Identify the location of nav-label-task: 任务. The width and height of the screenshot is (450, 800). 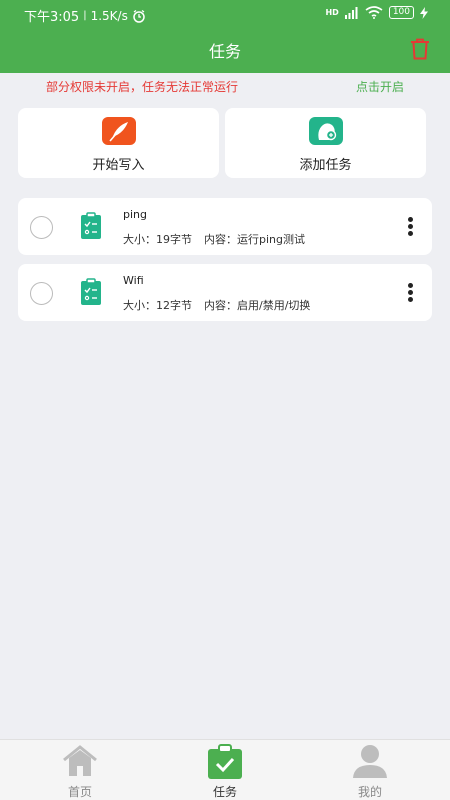
(224, 792).